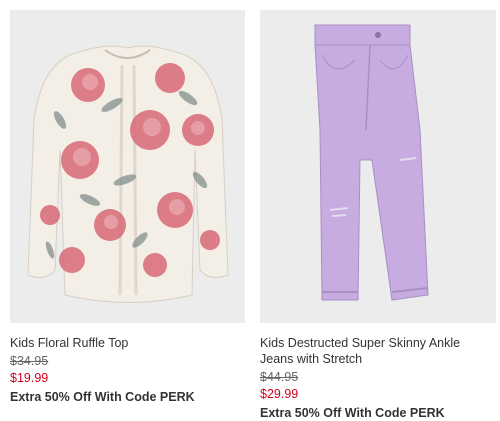 The height and width of the screenshot is (421, 500). I want to click on original-price: $44.95, so click(279, 377).